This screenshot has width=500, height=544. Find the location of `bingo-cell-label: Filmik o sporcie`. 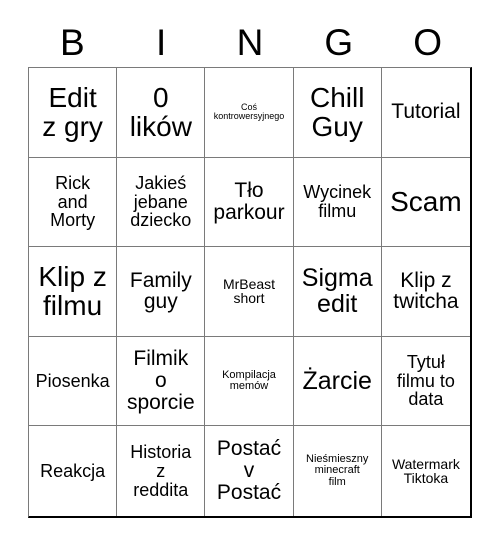

bingo-cell-label: Filmik o sporcie is located at coordinates (160, 380).